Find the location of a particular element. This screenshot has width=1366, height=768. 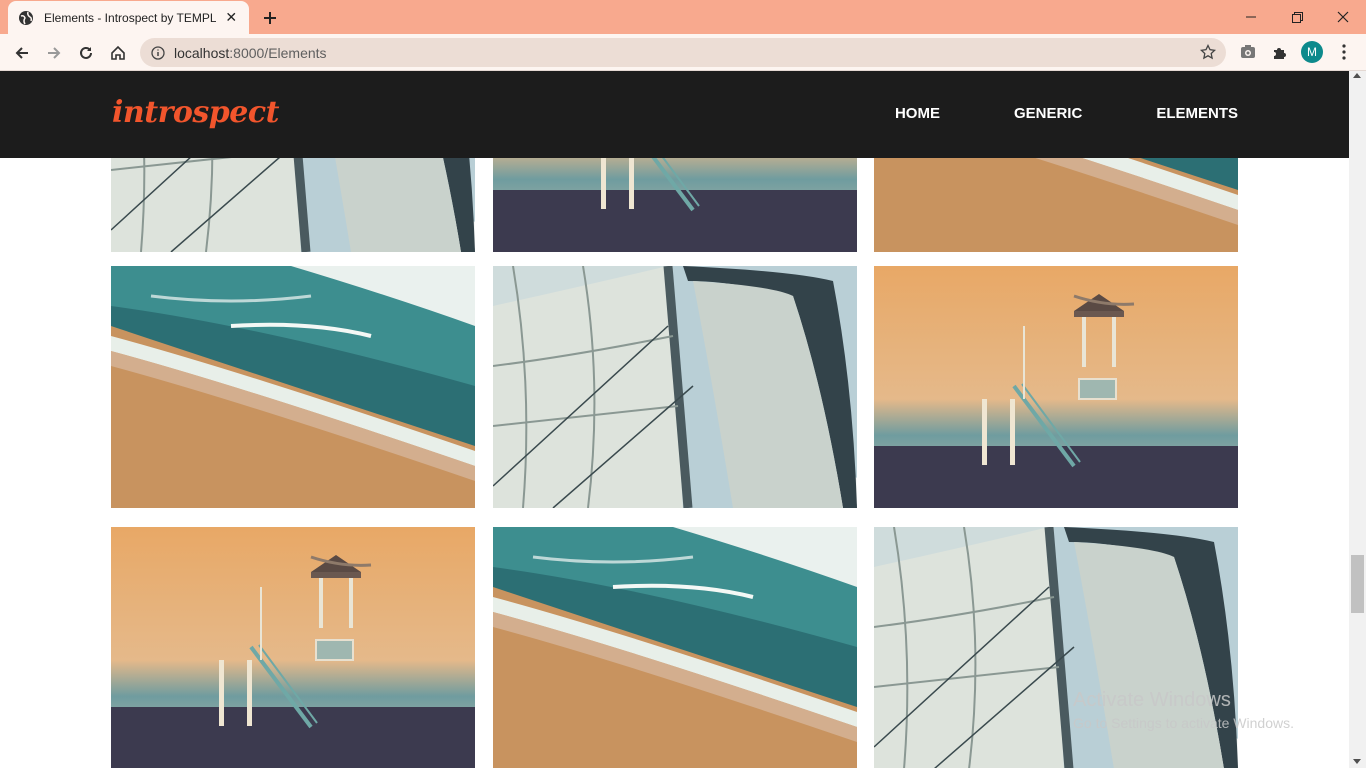

bookmark-star-icon is located at coordinates (1208, 54).